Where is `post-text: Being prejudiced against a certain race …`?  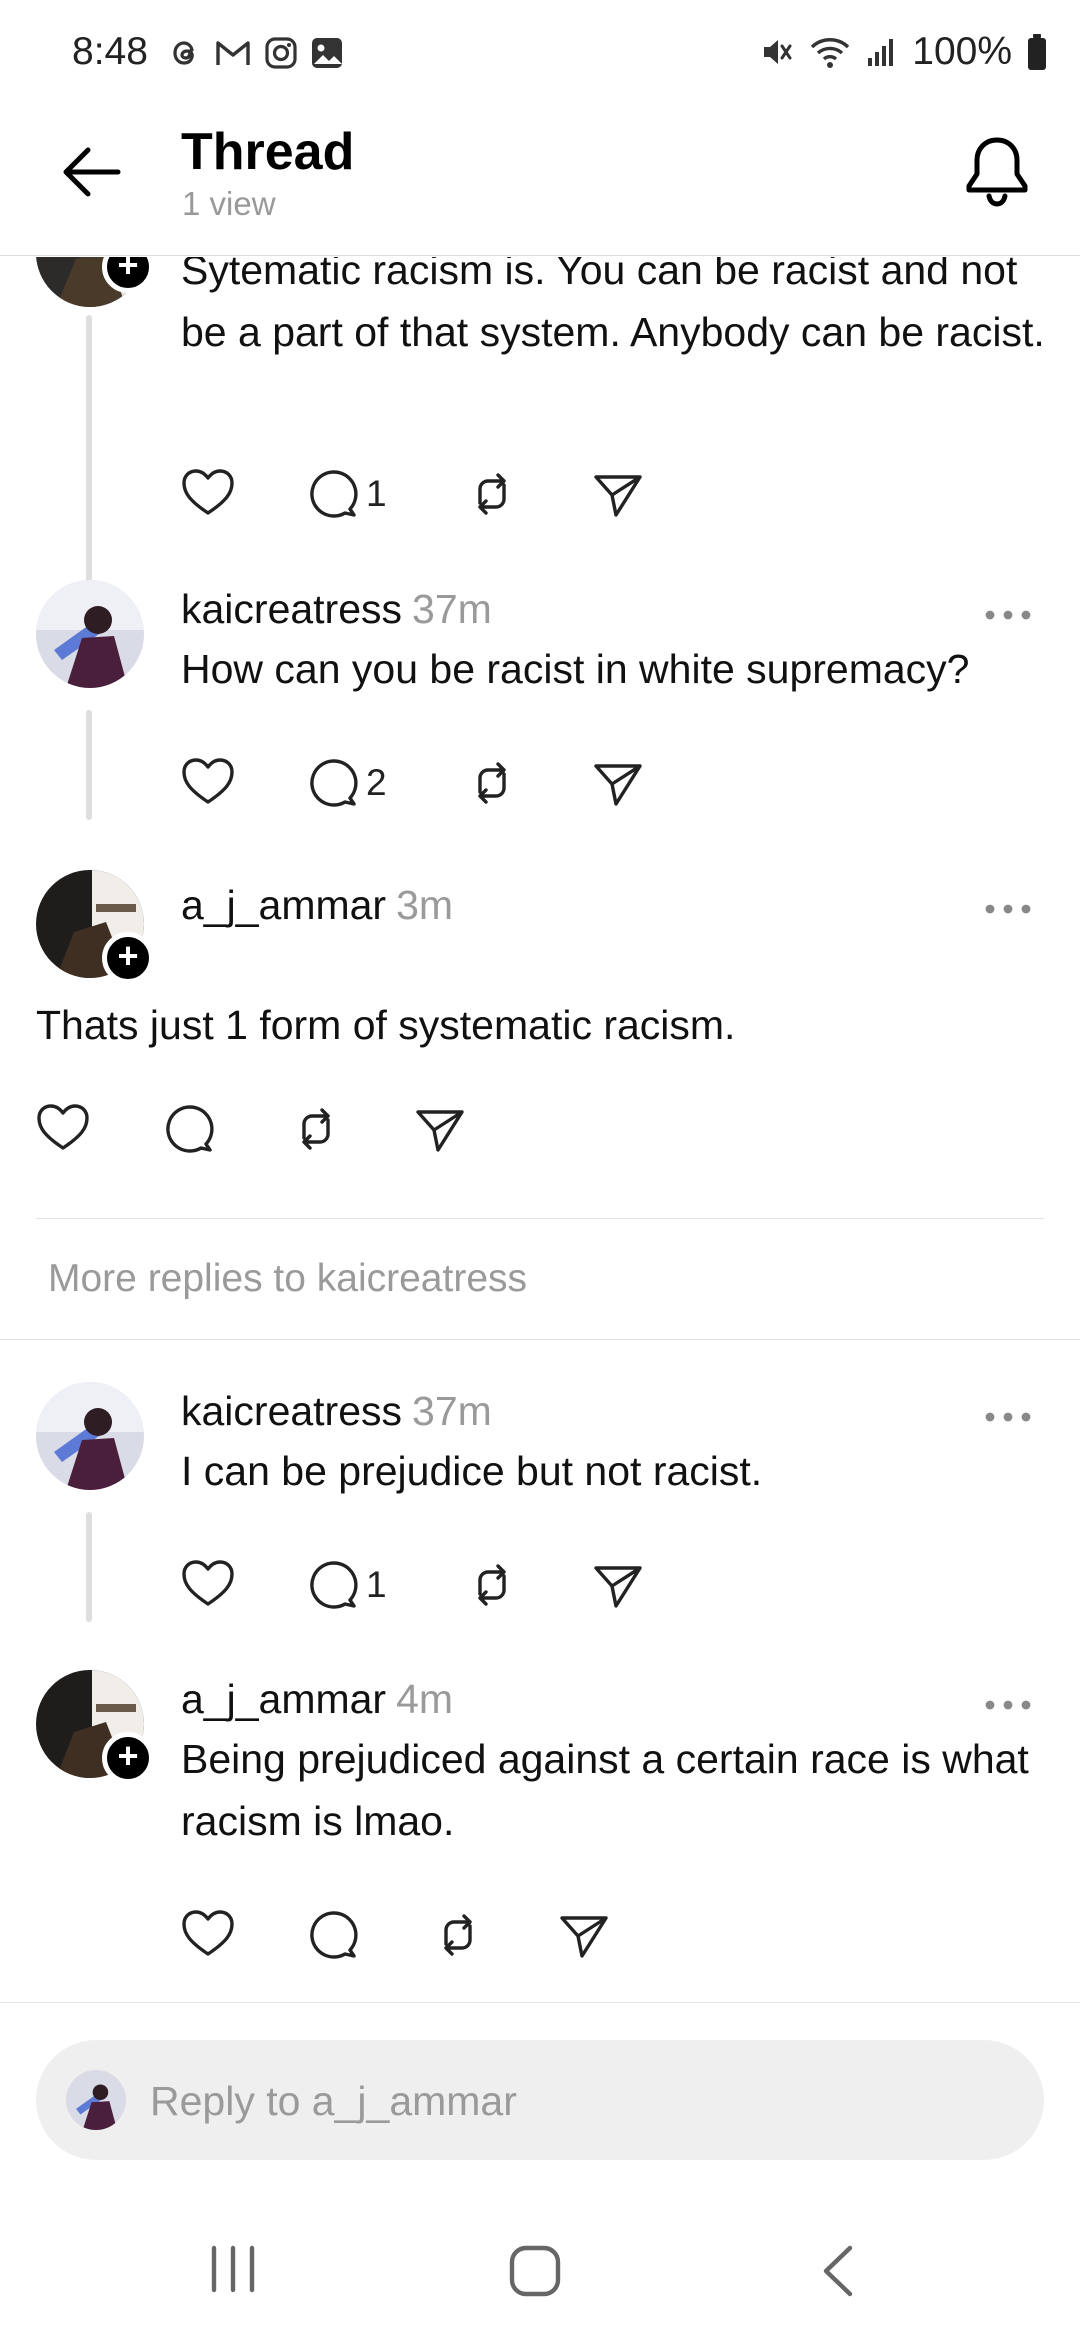
post-text: Being prejudiced against a certain race … is located at coordinates (605, 1790).